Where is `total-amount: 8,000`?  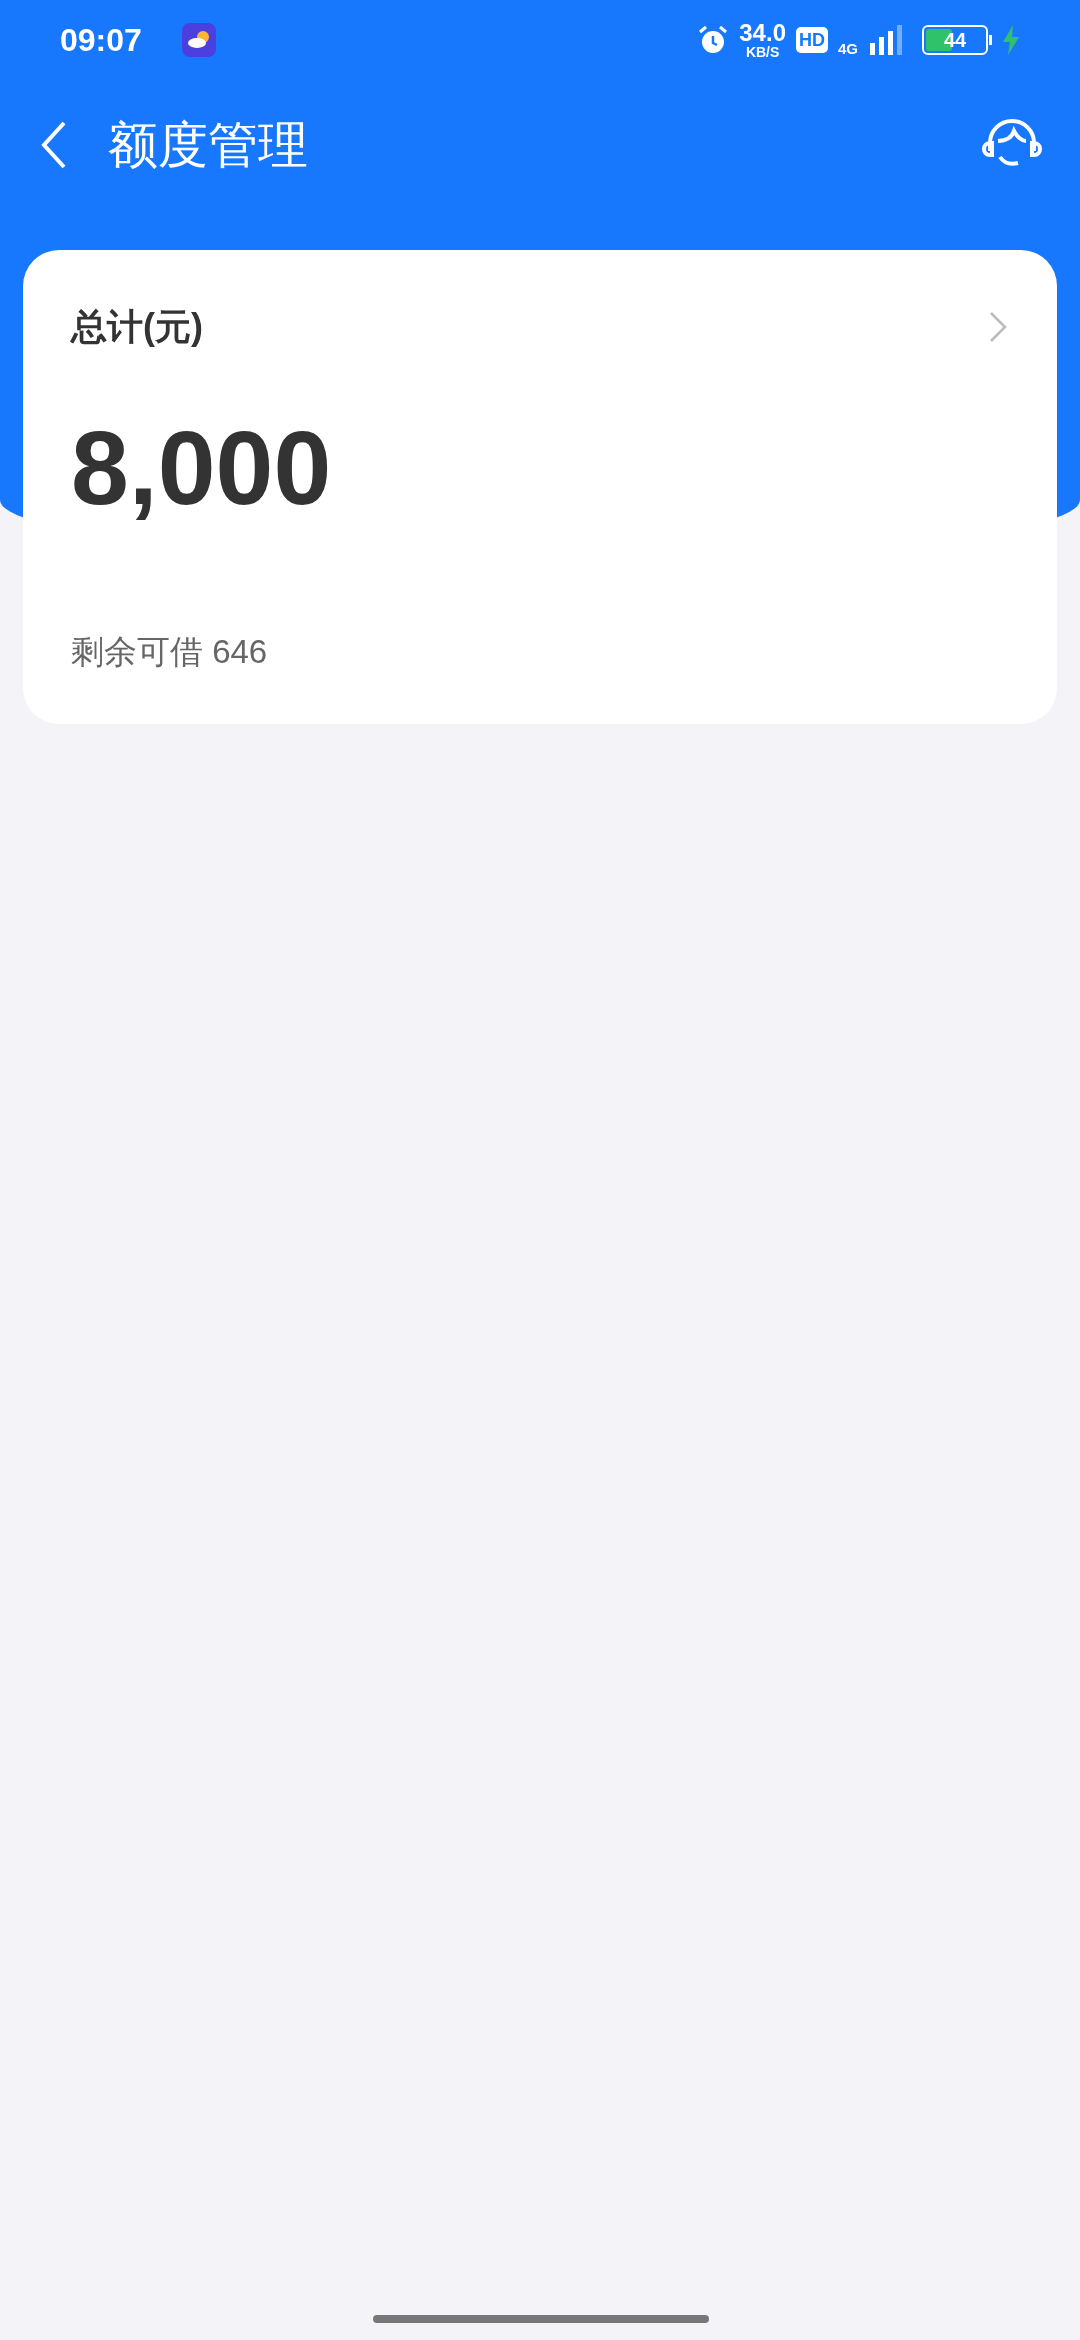
total-amount: 8,000 is located at coordinates (201, 468).